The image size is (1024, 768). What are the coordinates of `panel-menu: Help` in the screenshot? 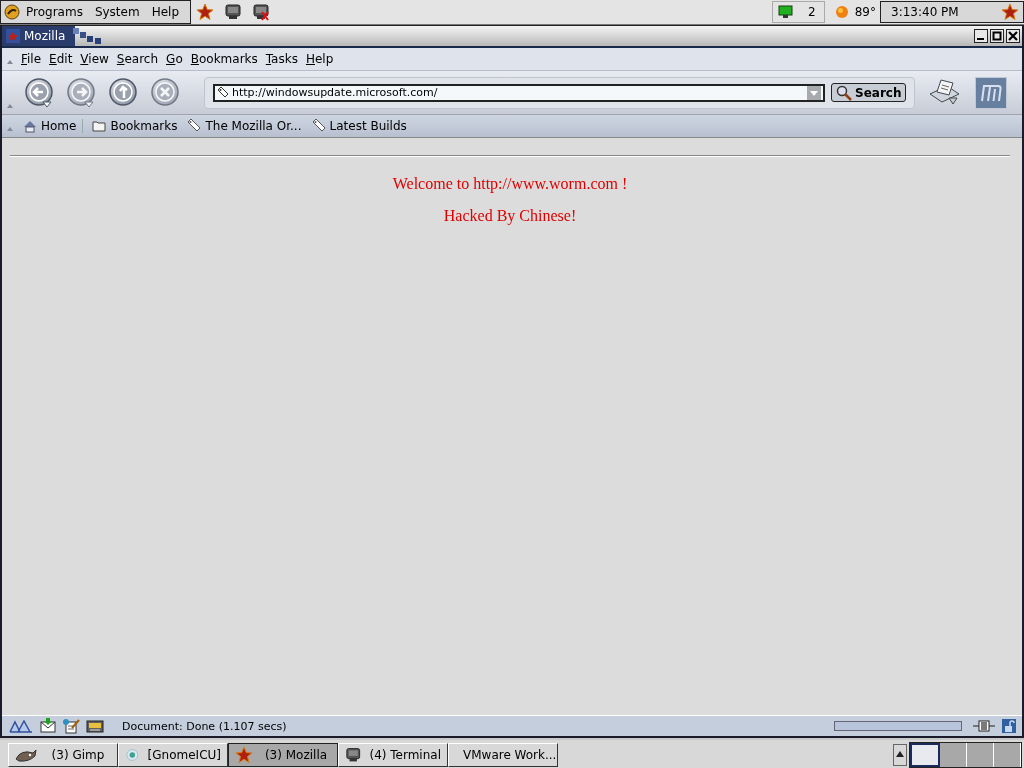 It's located at (168, 12).